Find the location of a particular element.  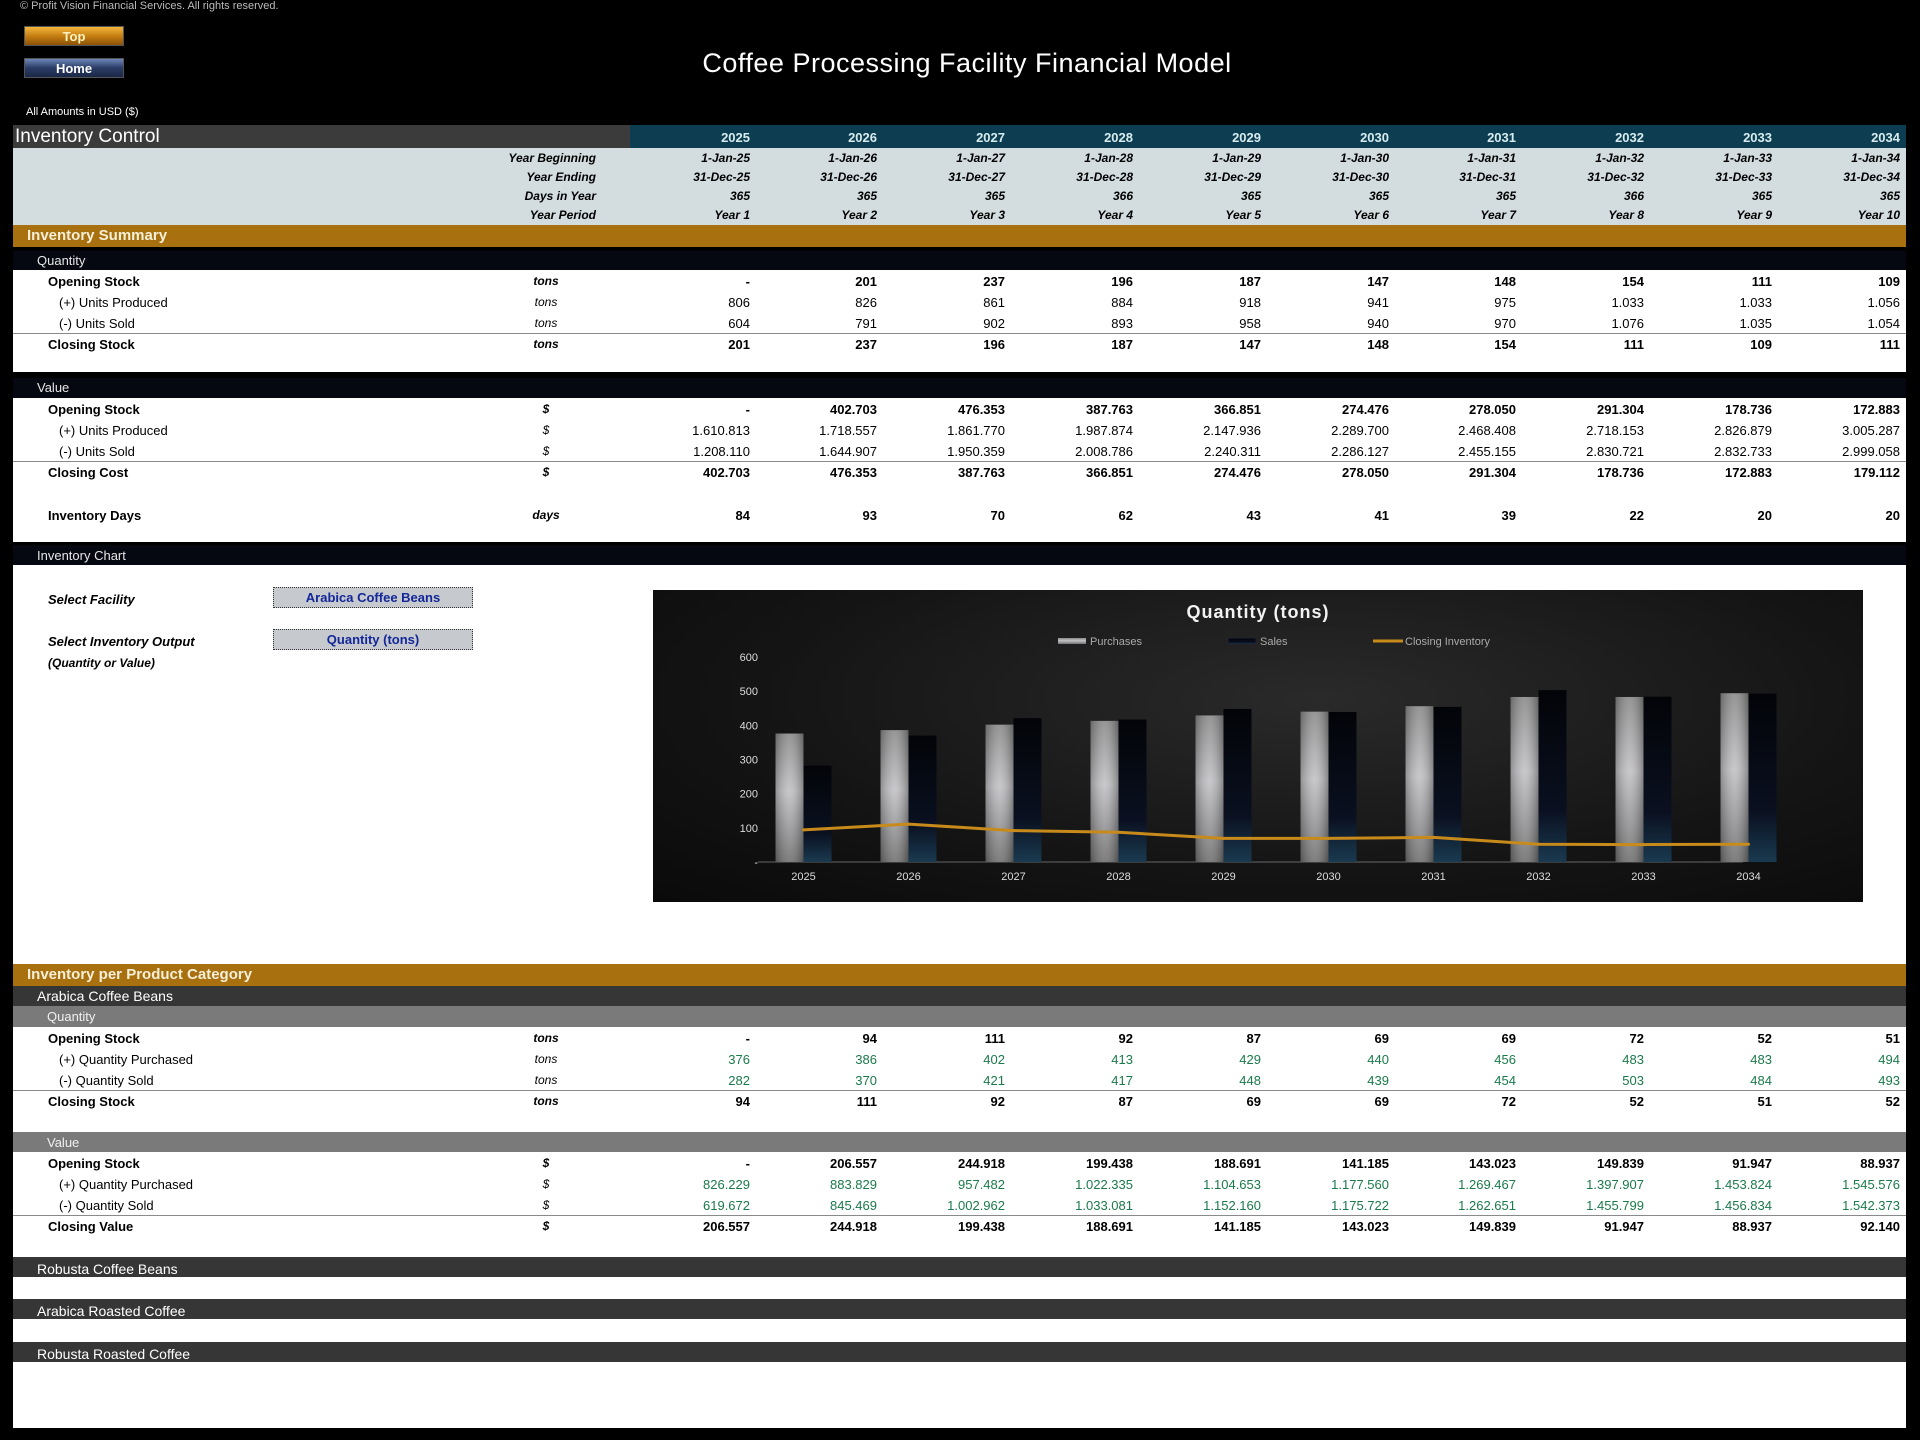

cell-2026: 206.557 is located at coordinates (853, 1163).